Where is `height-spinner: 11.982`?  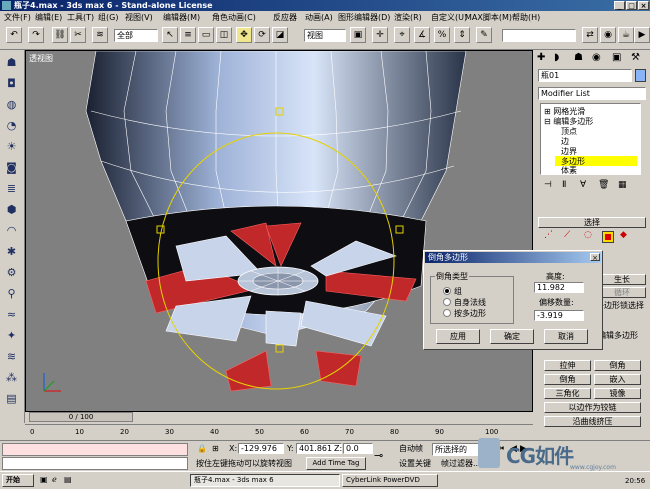 height-spinner: 11.982 is located at coordinates (559, 287).